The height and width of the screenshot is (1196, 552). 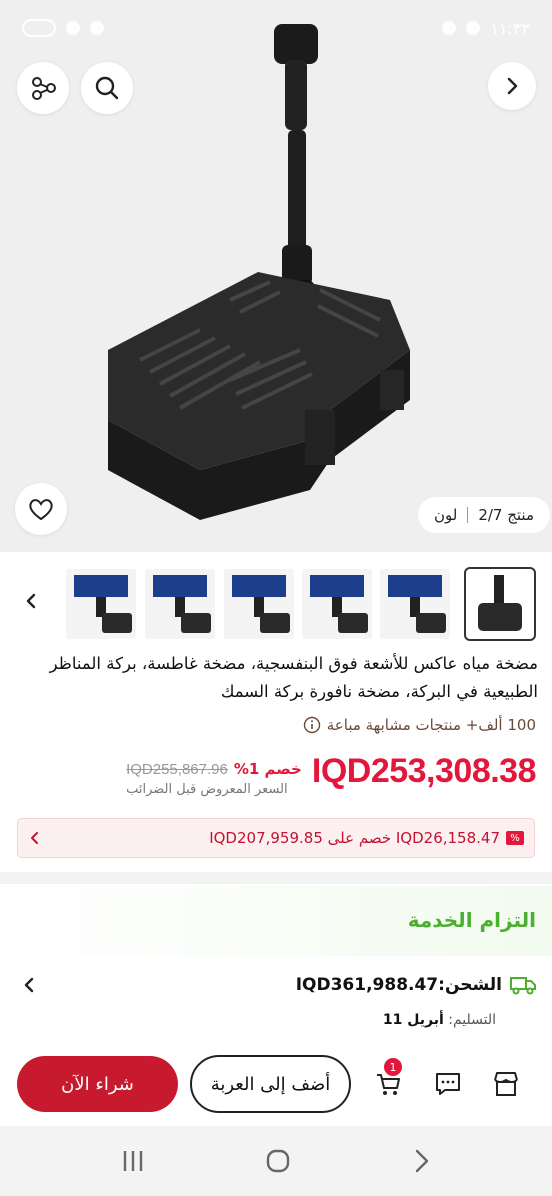 I want to click on coupon-text: IQD26,158.47 خصم على IQD207,959.85, so click(x=354, y=838).